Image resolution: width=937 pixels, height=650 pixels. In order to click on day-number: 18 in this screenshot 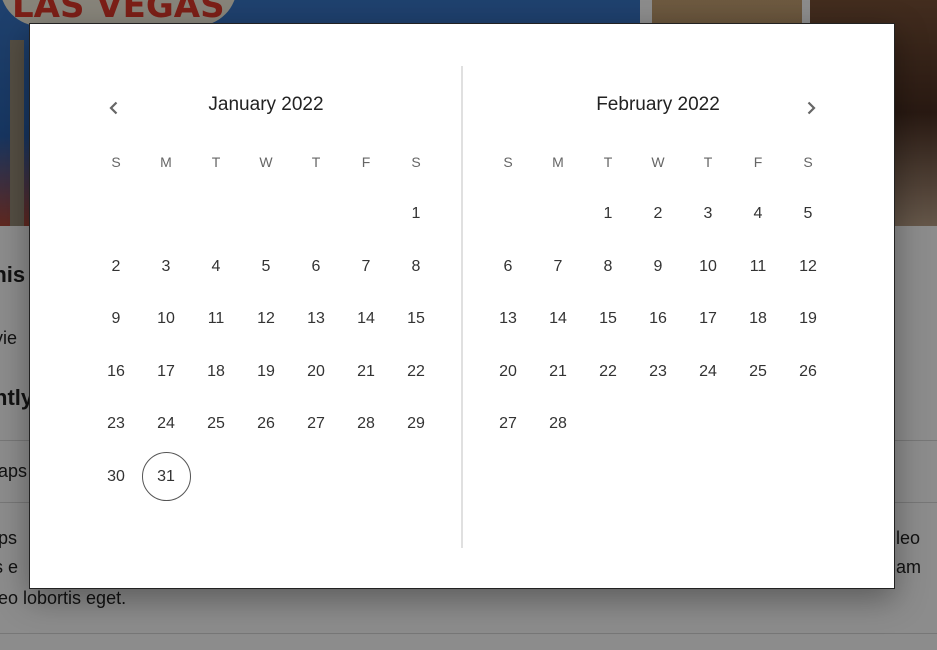, I will do `click(758, 319)`.